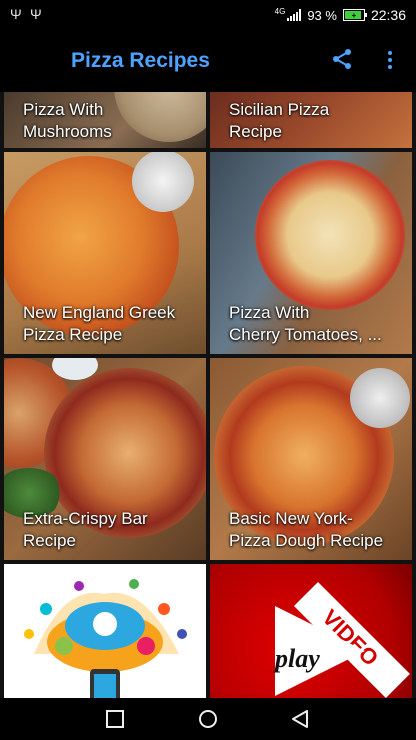  Describe the element at coordinates (390, 60) in the screenshot. I see `more-vert-icon` at that location.